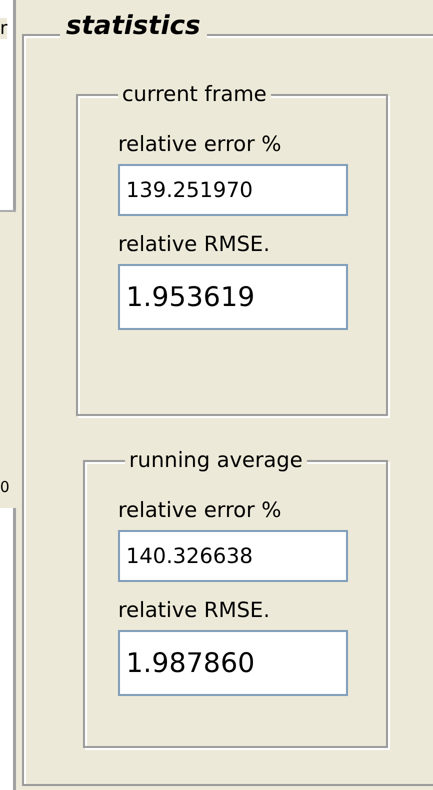 This screenshot has height=790, width=433. Describe the element at coordinates (233, 556) in the screenshot. I see `input-field: 140.326638` at that location.